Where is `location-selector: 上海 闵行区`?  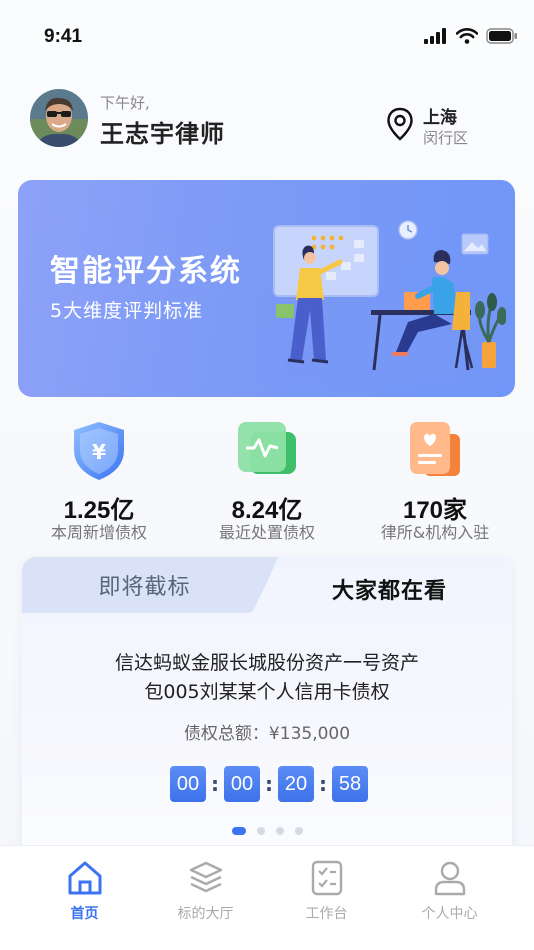 location-selector: 上海 闵行区 is located at coordinates (446, 126).